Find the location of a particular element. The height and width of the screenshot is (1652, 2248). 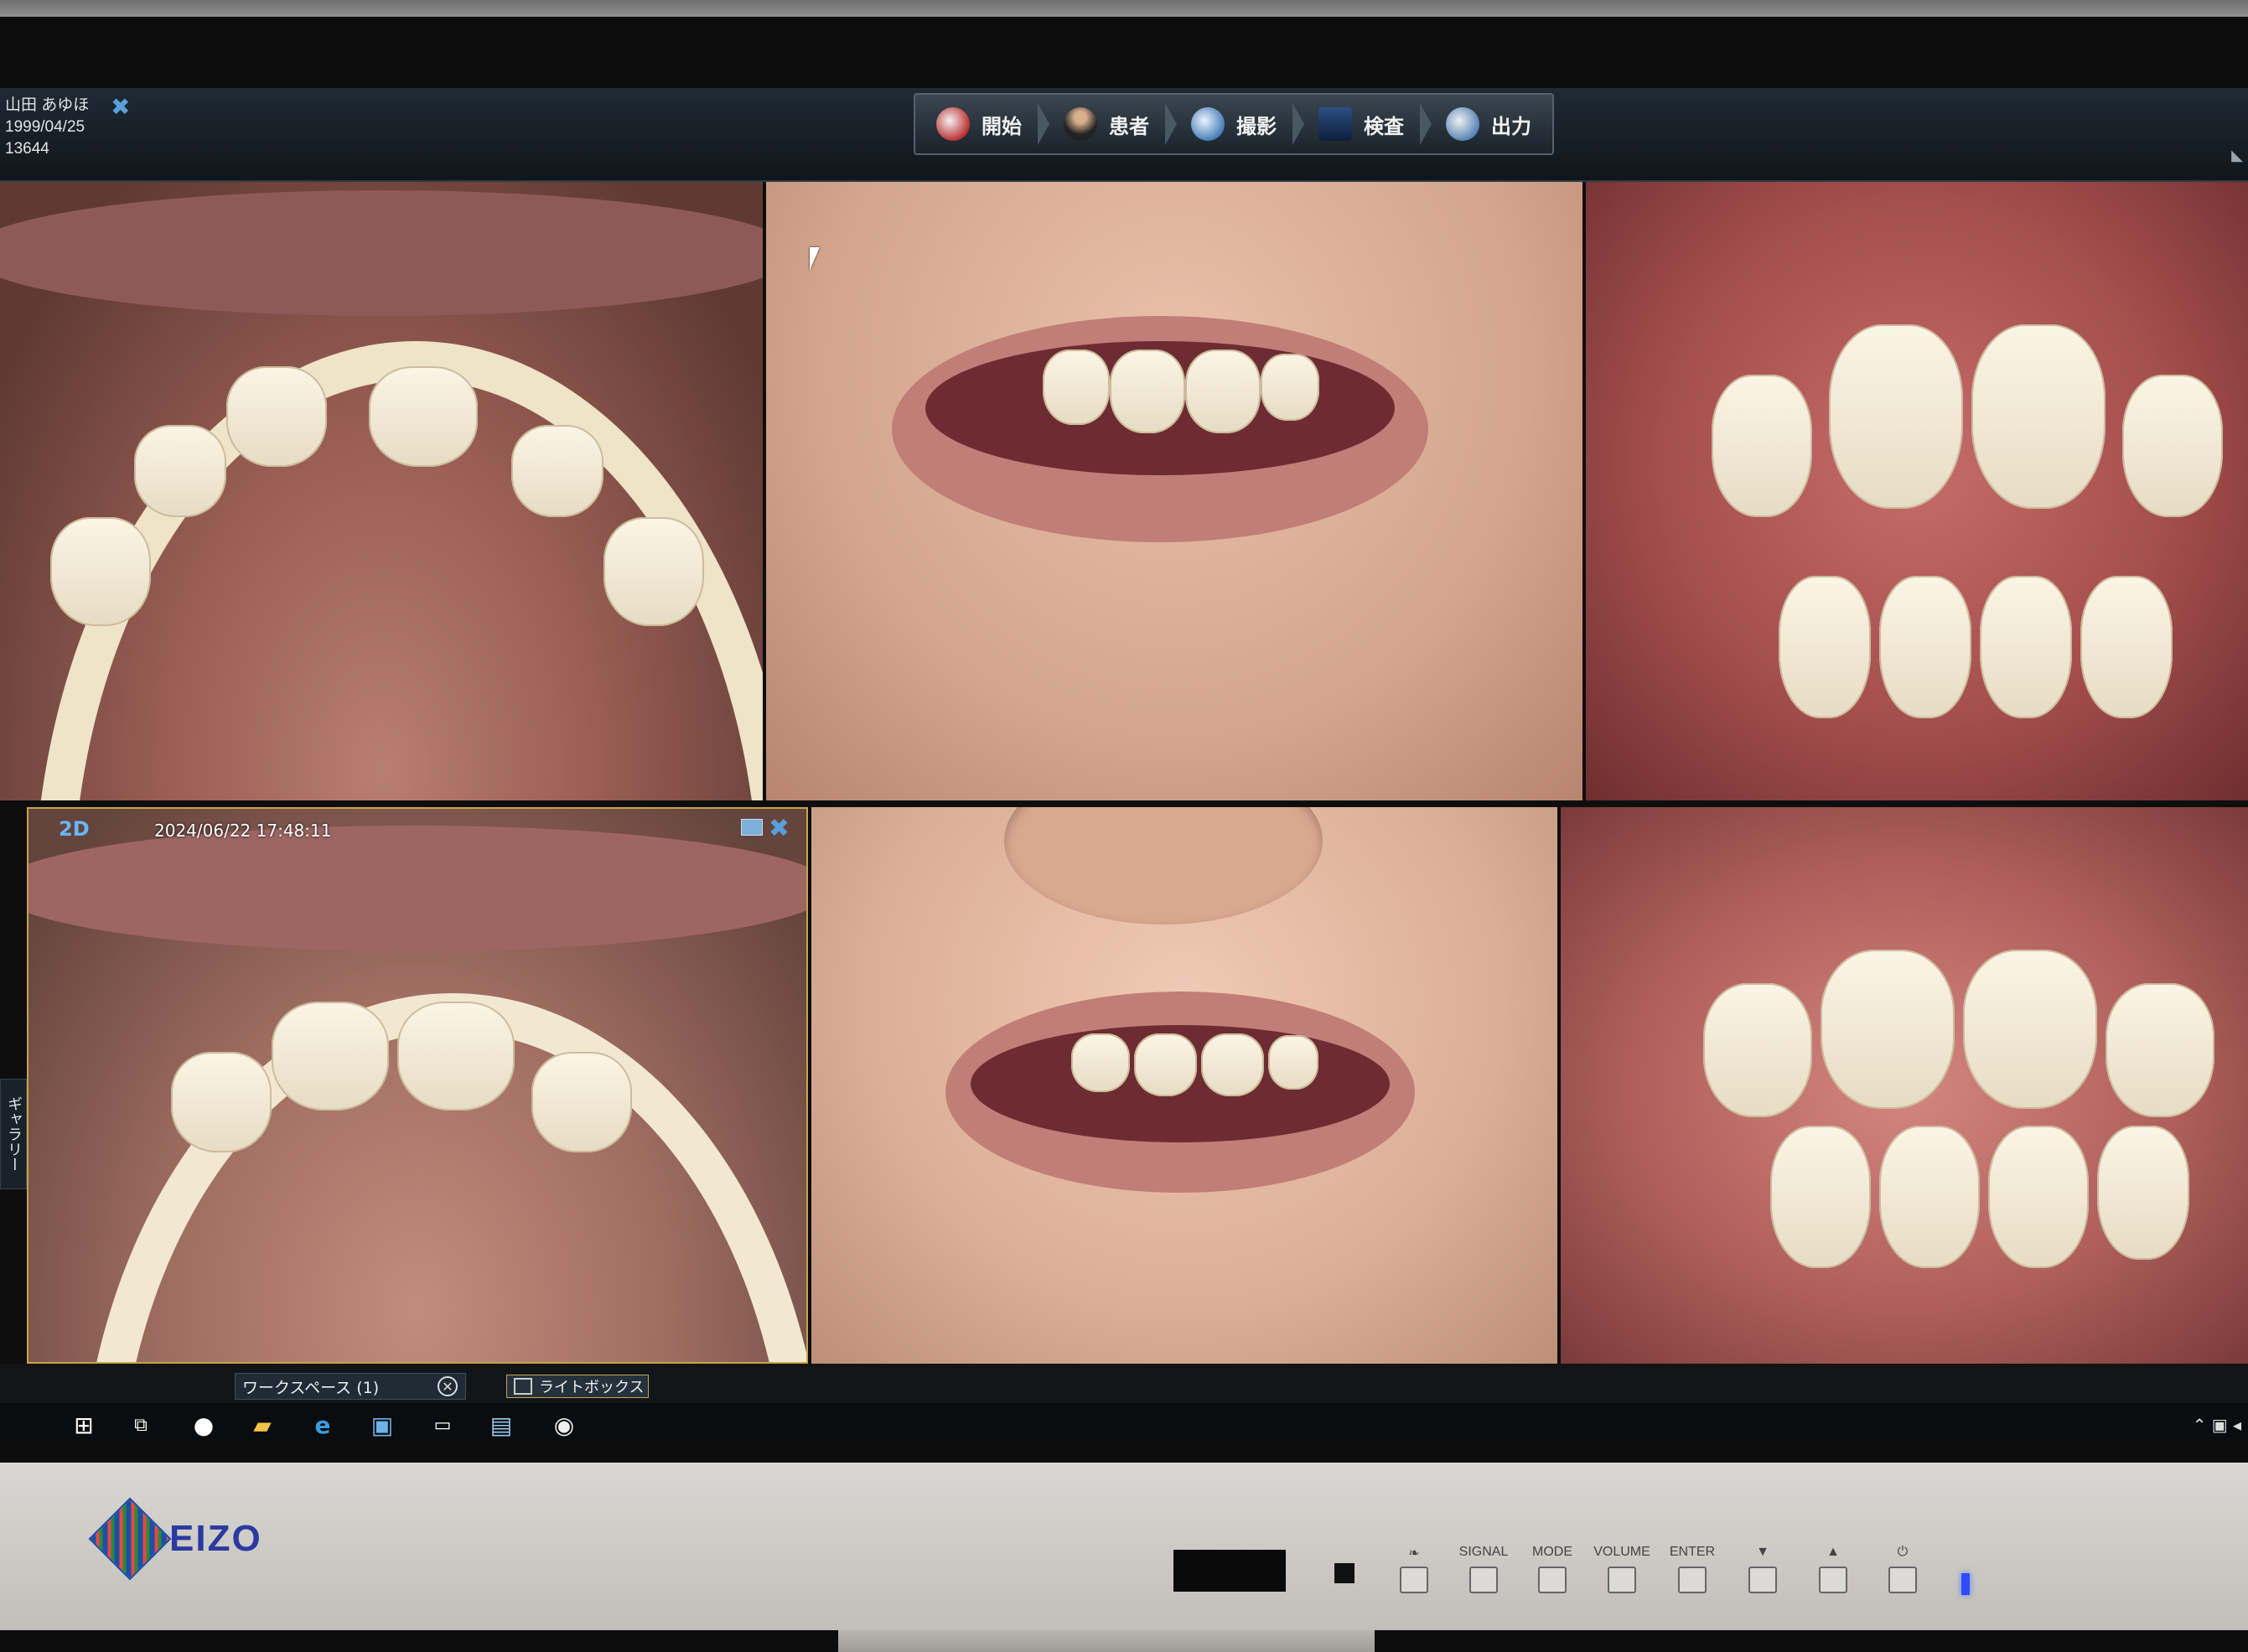

monitor-lower-bezel: EIZO ❧ SIGNAL MODE VOLUME ENTER ▼ ▲ ⏻ is located at coordinates (1124, 1546).